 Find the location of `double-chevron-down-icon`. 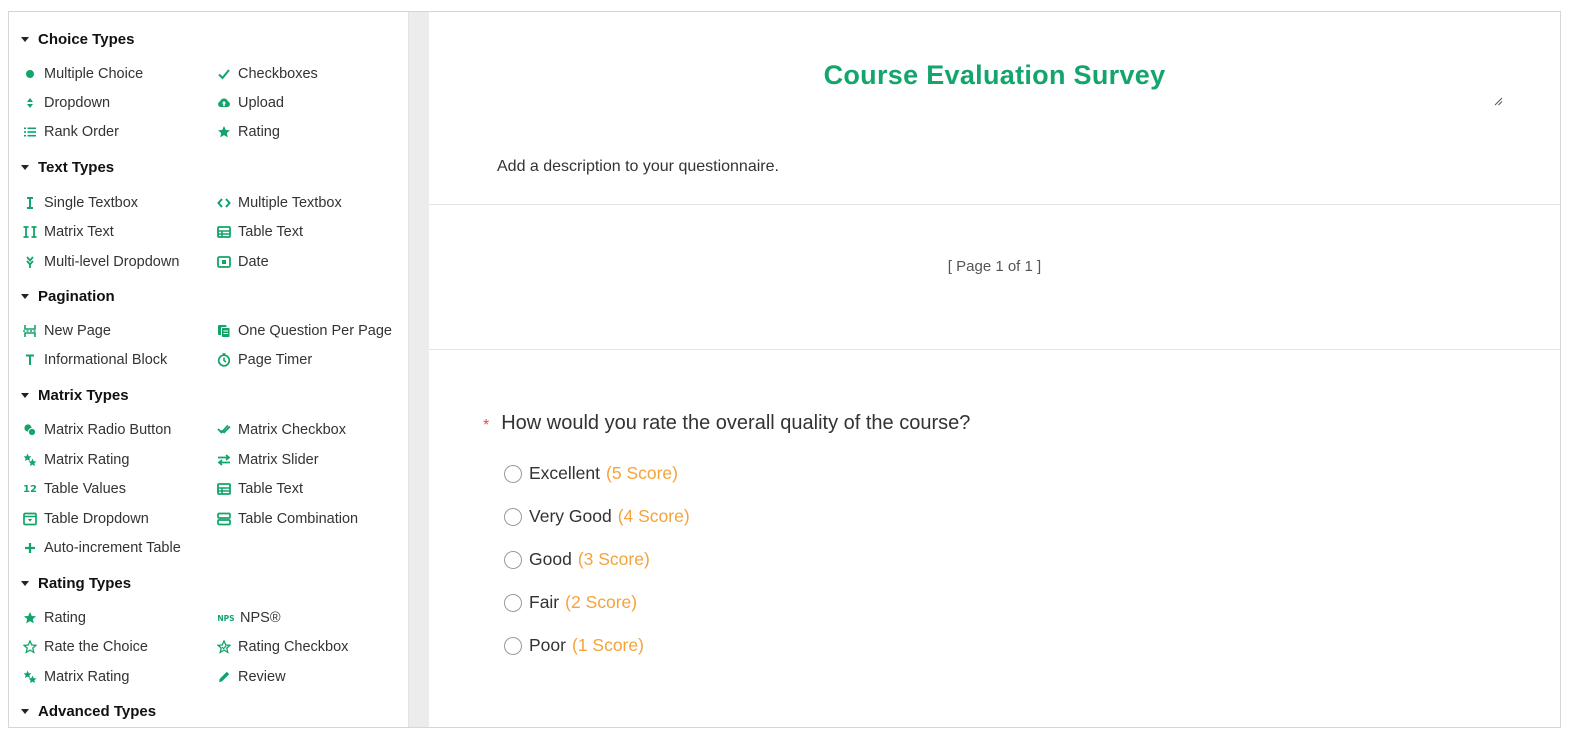

double-chevron-down-icon is located at coordinates (30, 262).